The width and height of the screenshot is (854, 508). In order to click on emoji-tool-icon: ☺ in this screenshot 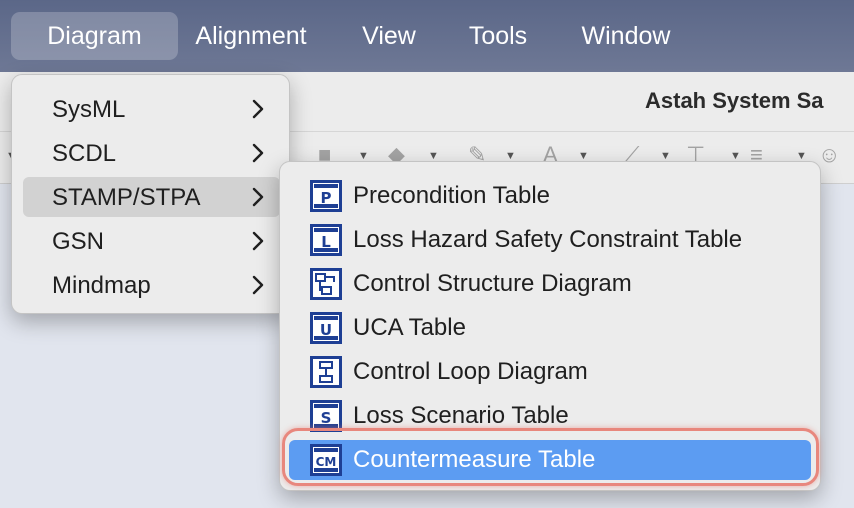, I will do `click(829, 155)`.